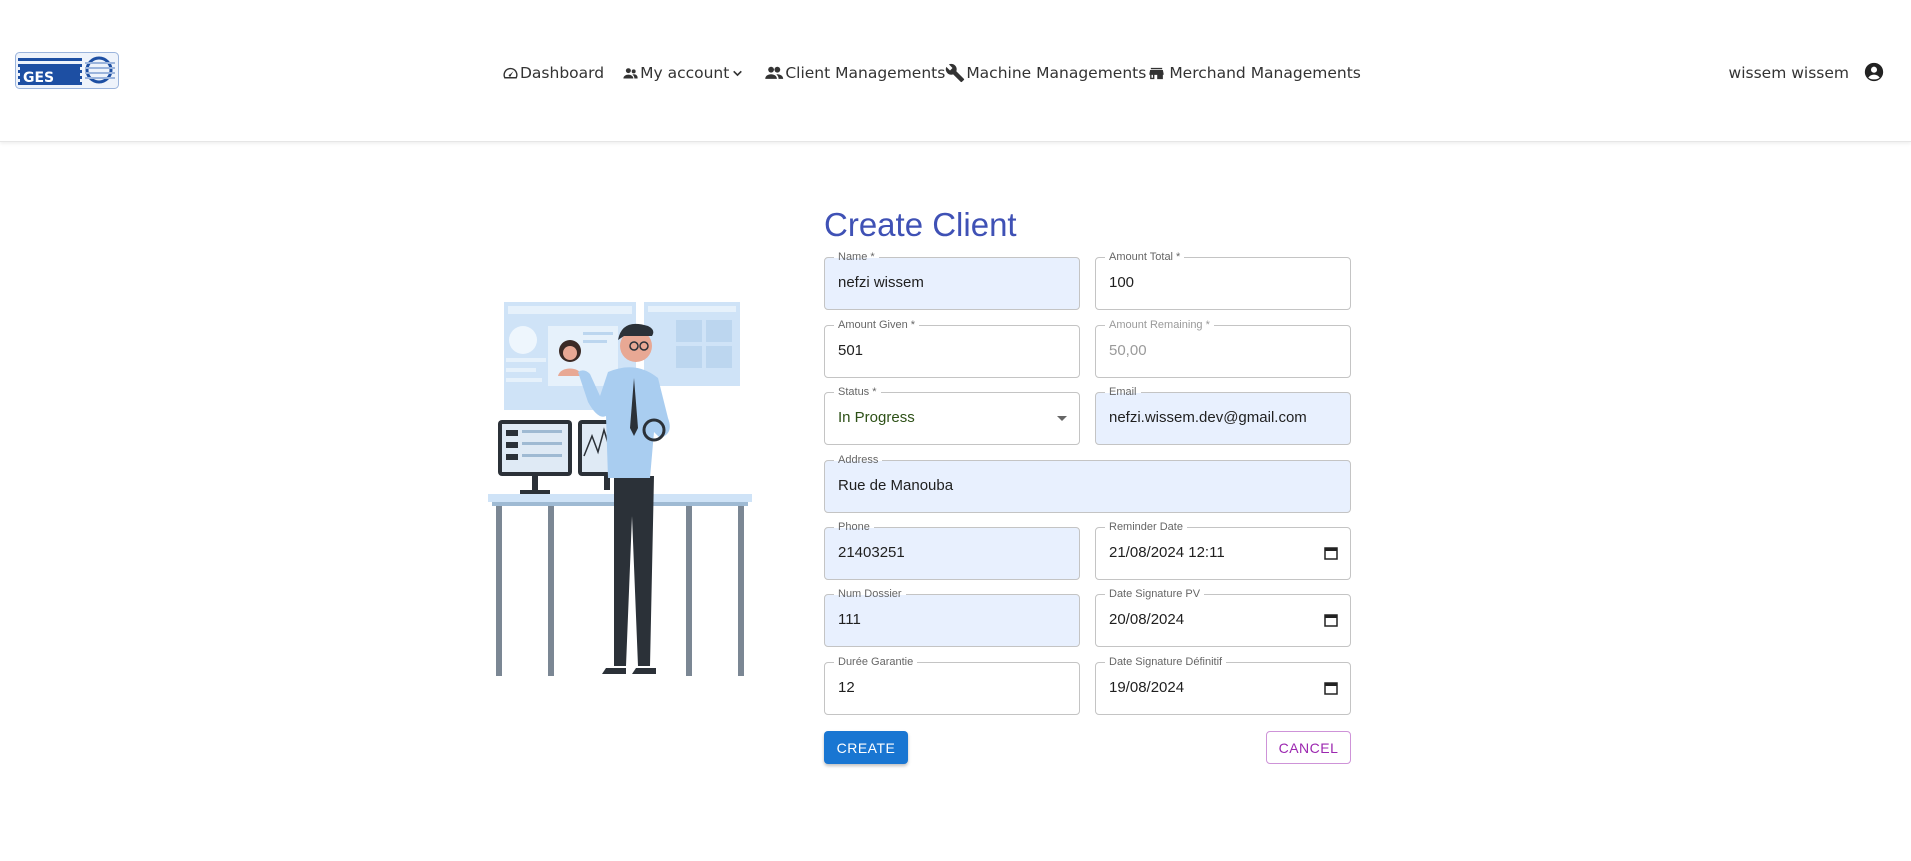 This screenshot has height=861, width=1911. I want to click on amount-remaining-label: Amount Remaining *, so click(1159, 325).